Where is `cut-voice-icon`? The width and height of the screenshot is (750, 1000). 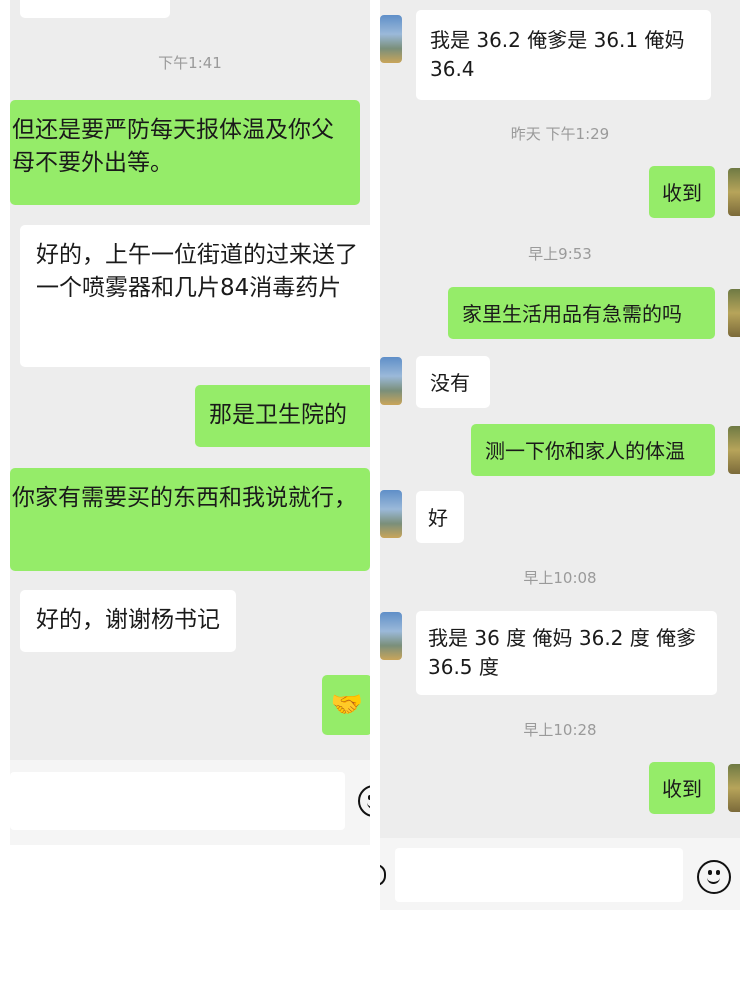 cut-voice-icon is located at coordinates (383, 875).